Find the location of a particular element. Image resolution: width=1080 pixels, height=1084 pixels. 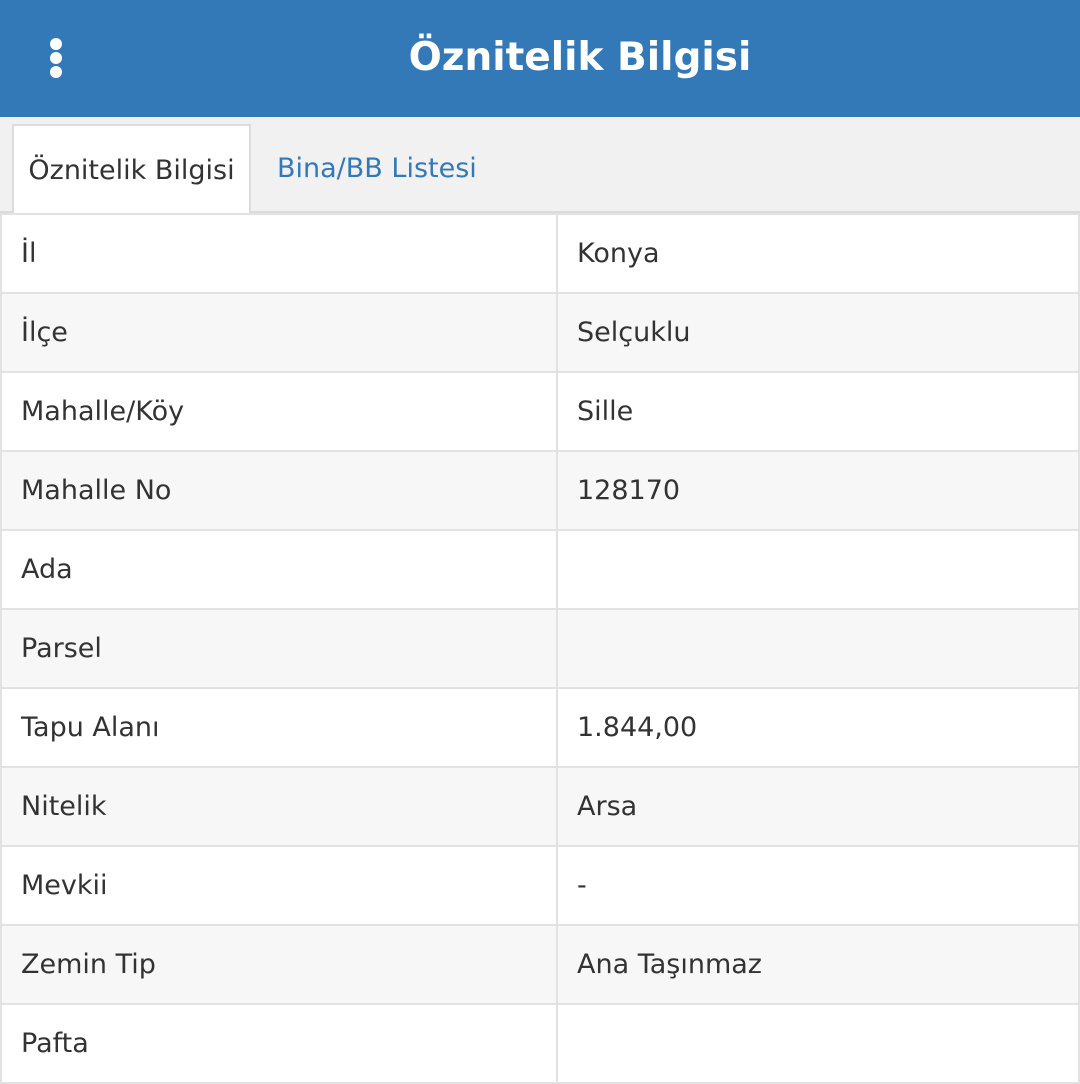

row-label: İlçe is located at coordinates (279, 332).